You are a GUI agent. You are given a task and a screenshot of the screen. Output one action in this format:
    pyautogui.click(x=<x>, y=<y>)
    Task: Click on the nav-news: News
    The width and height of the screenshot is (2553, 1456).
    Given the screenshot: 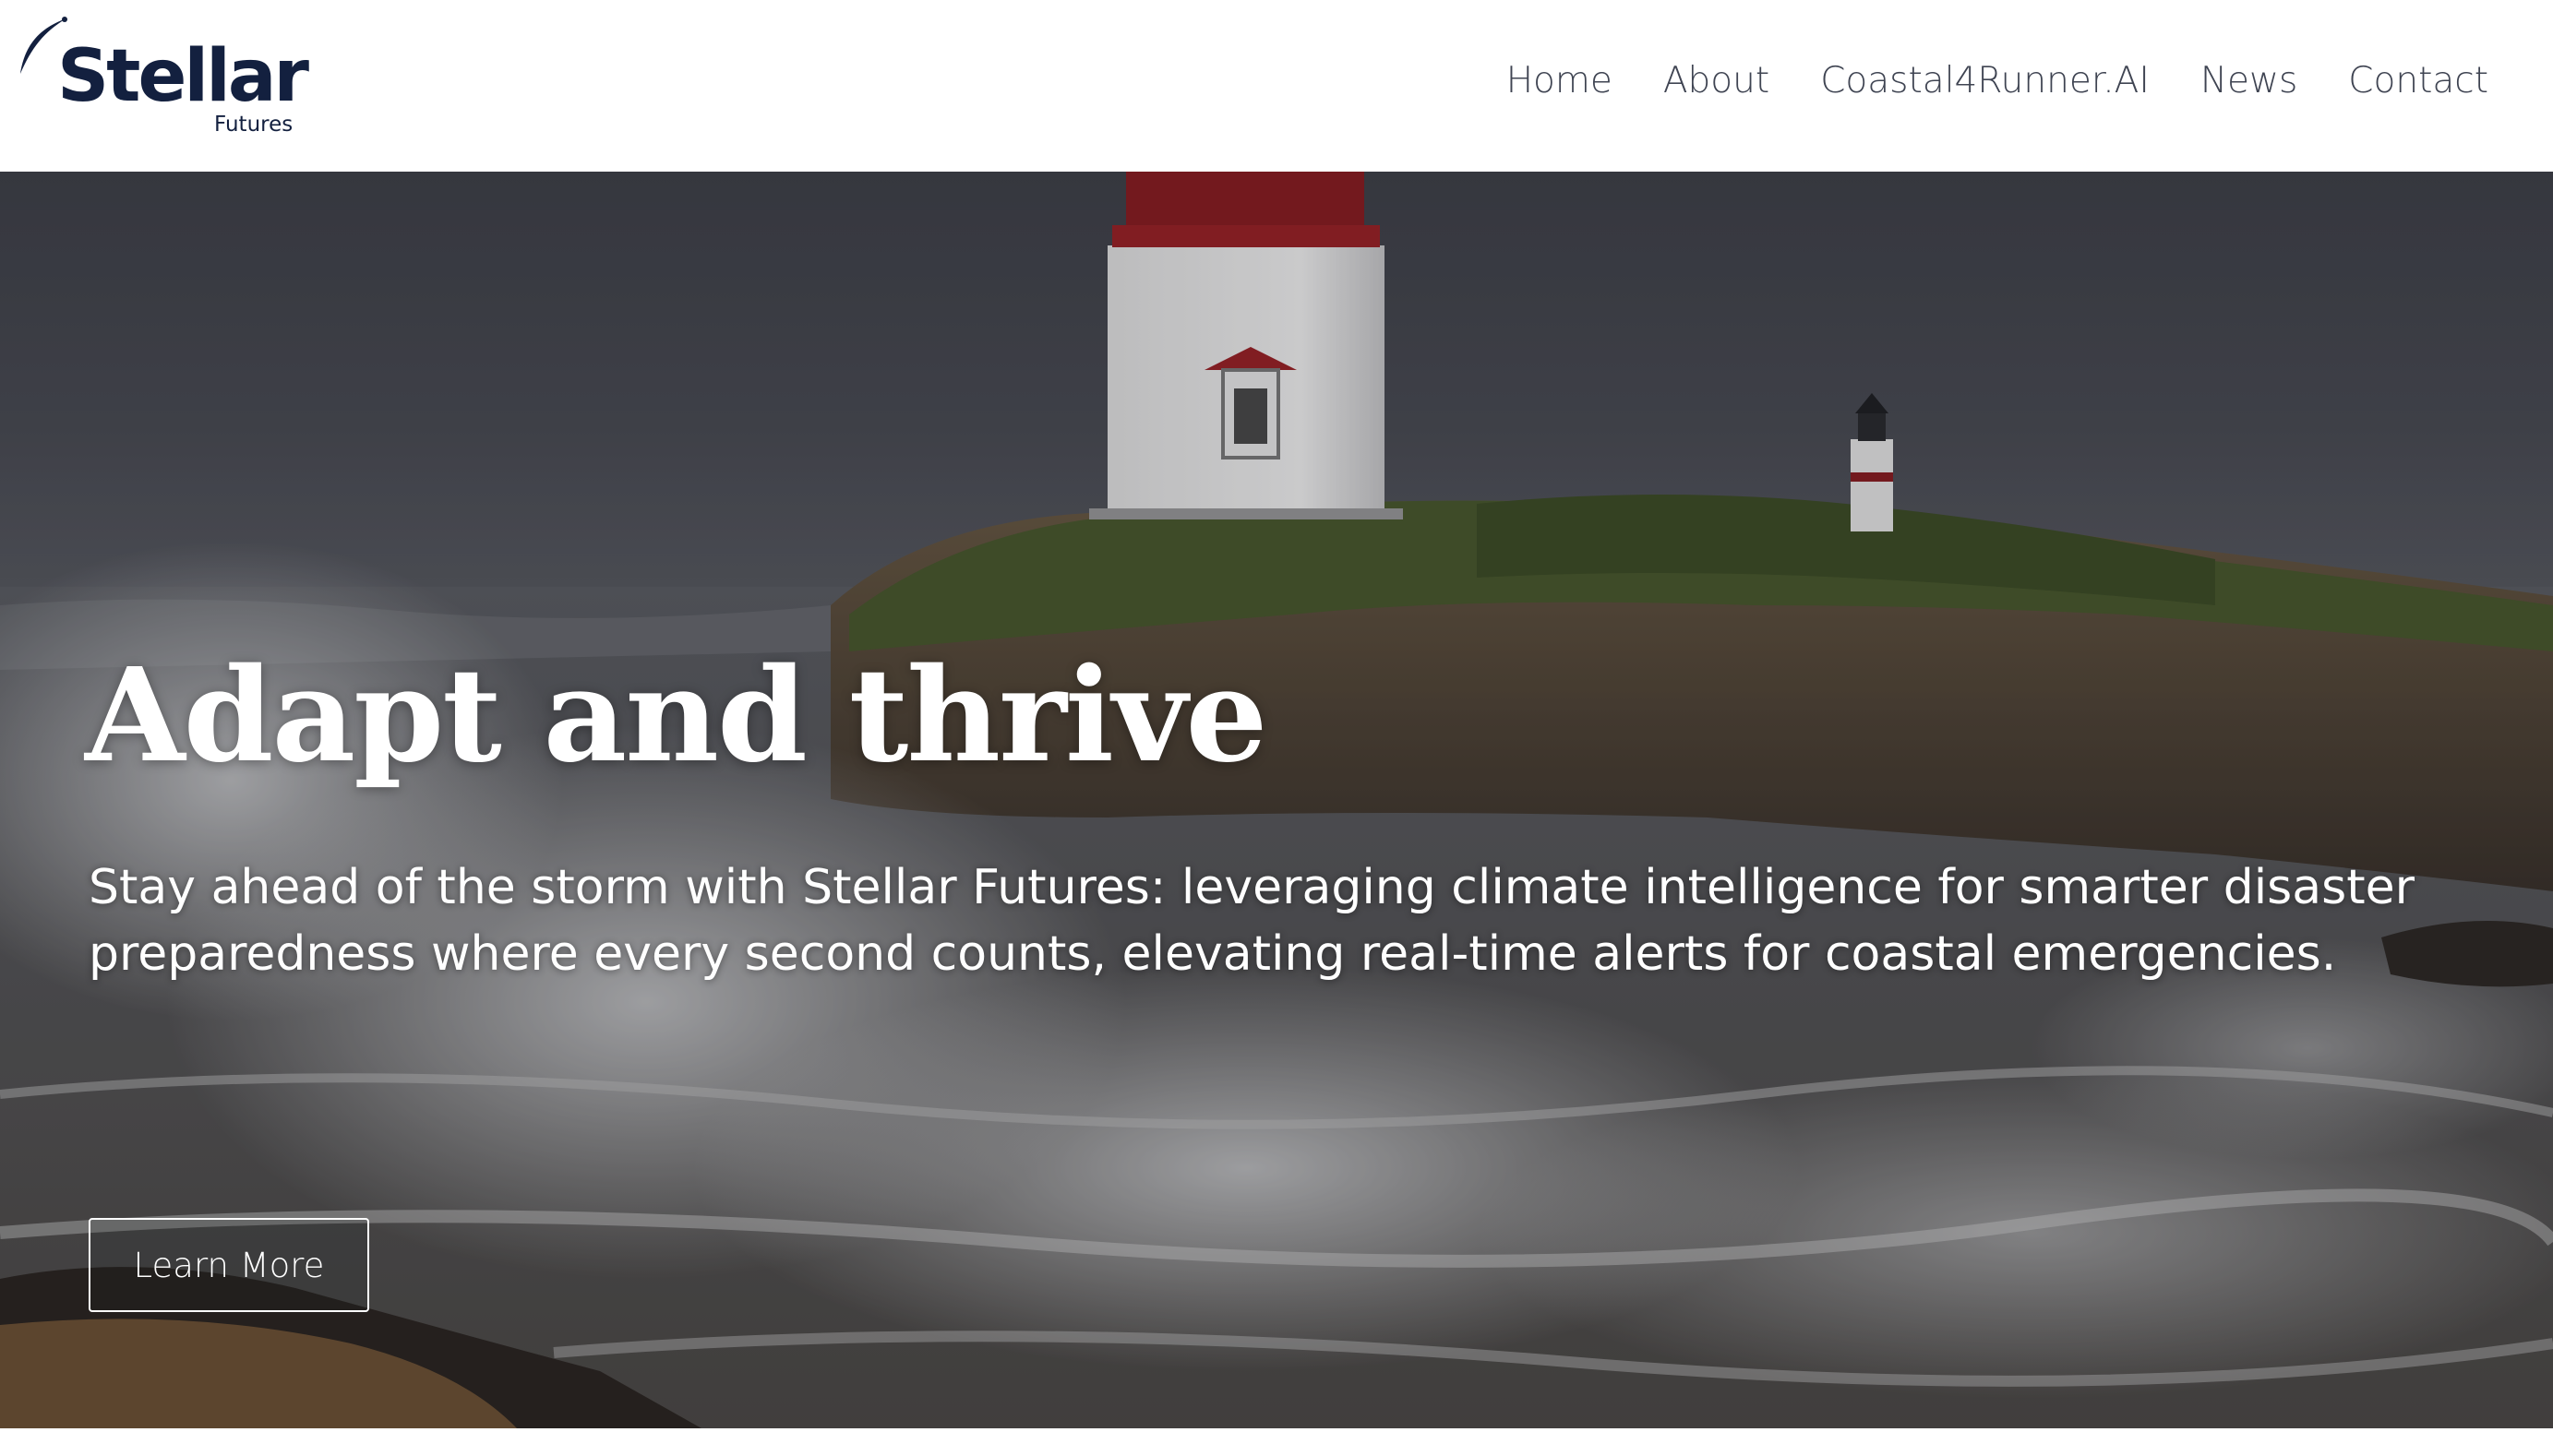 What is the action you would take?
    pyautogui.click(x=2248, y=81)
    